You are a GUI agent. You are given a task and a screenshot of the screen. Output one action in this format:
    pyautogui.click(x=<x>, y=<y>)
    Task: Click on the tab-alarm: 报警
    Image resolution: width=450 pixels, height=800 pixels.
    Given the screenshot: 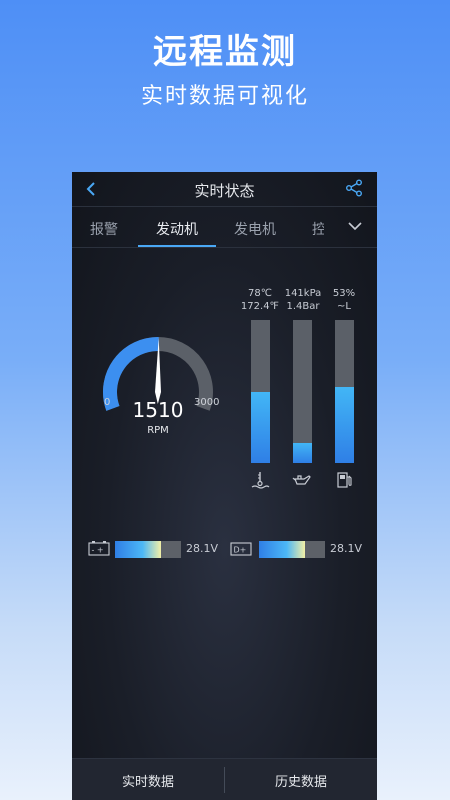 What is the action you would take?
    pyautogui.click(x=104, y=229)
    